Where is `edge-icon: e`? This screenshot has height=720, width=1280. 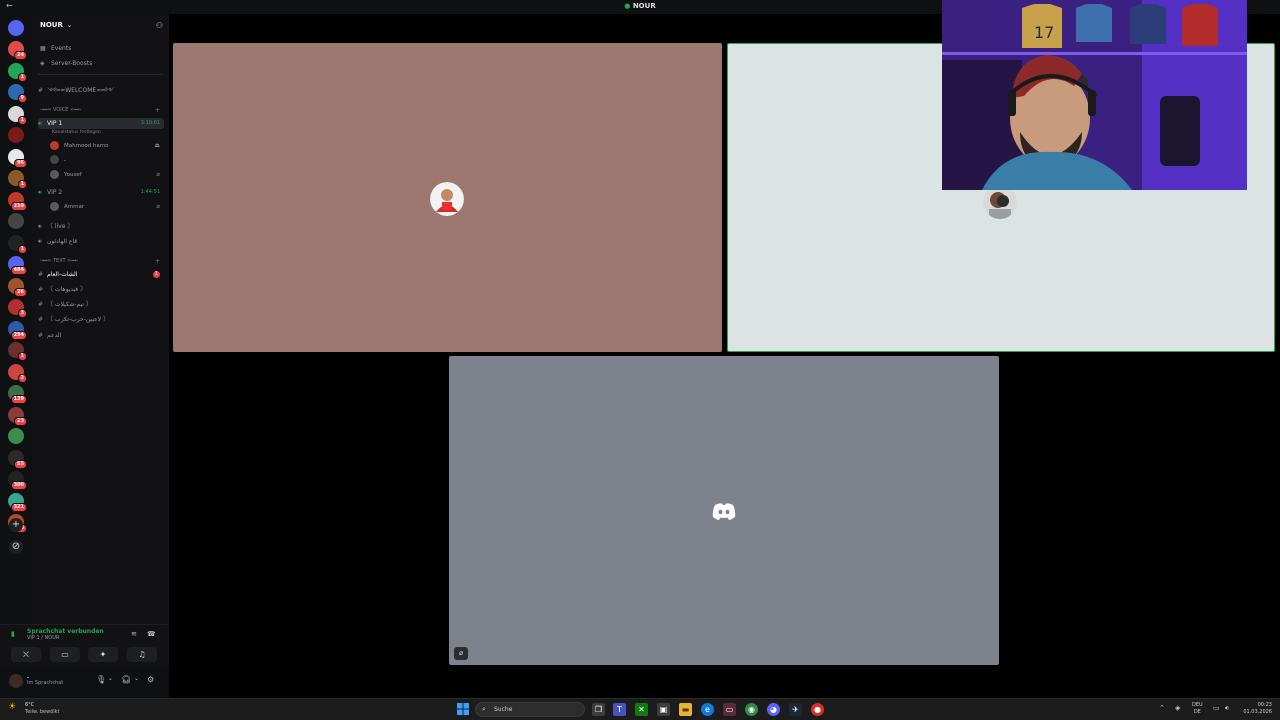 edge-icon: e is located at coordinates (707, 709).